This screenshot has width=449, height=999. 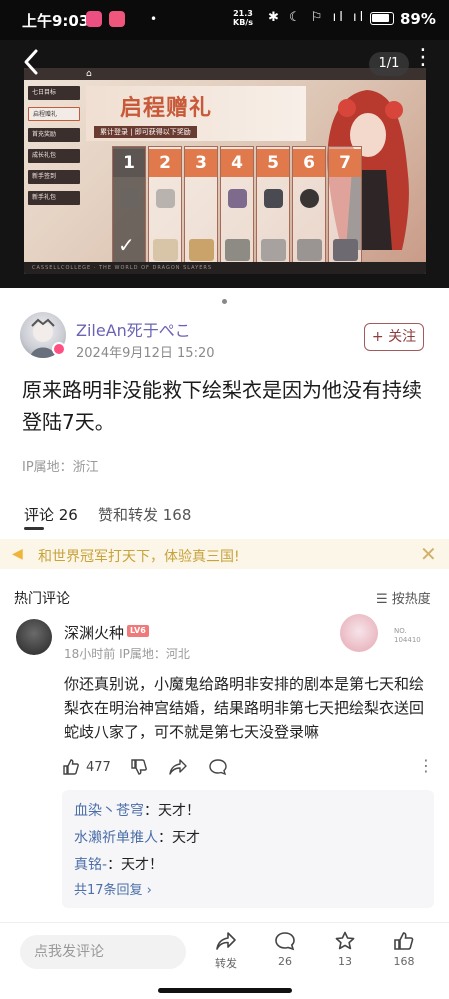 What do you see at coordinates (98, 767) in the screenshot?
I see `comment-like-count: 477` at bounding box center [98, 767].